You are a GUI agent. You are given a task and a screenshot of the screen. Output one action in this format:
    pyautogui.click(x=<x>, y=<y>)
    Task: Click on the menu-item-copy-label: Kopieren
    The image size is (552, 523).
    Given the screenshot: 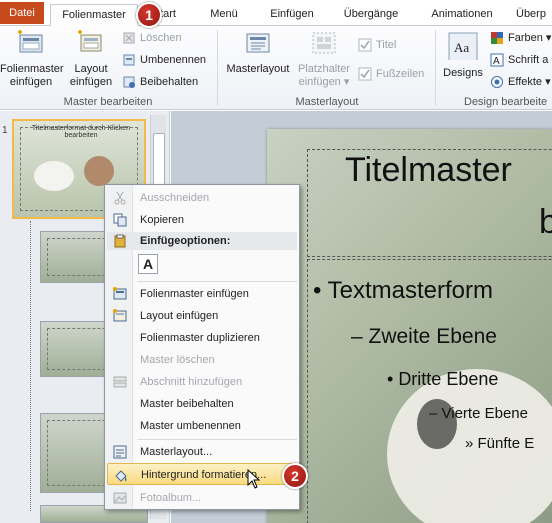 What is the action you would take?
    pyautogui.click(x=162, y=220)
    